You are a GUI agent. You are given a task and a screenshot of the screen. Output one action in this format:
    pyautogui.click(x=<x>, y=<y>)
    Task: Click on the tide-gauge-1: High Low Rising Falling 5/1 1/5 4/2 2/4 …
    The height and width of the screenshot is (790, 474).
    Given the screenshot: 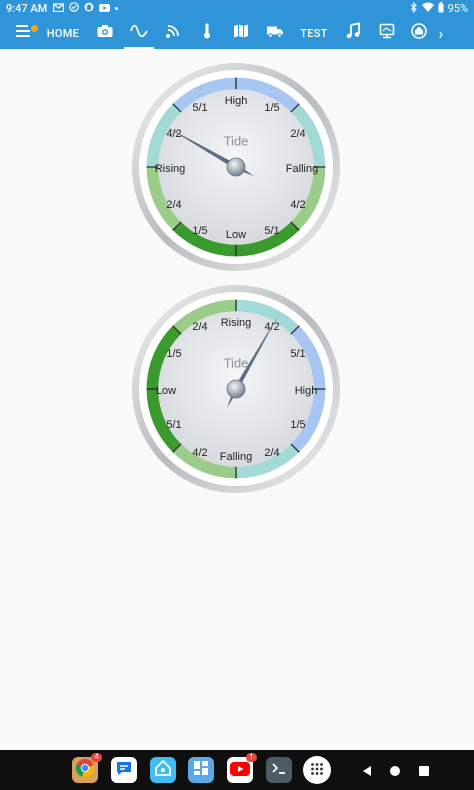 What is the action you would take?
    pyautogui.click(x=236, y=167)
    